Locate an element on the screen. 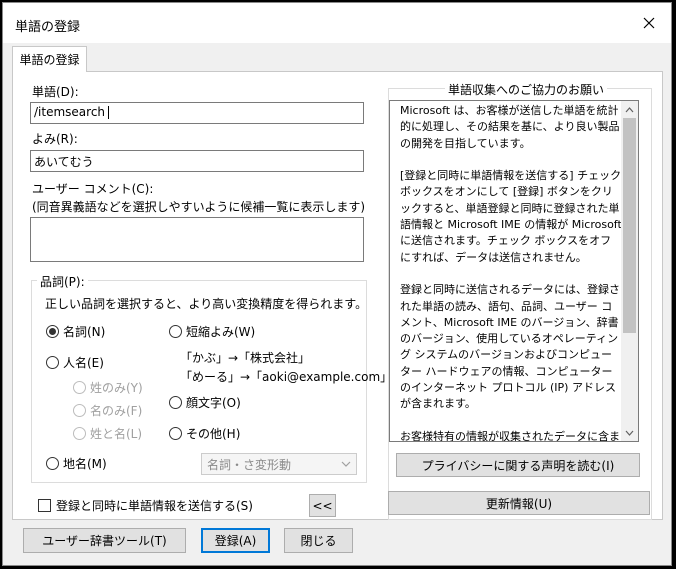 The image size is (676, 569). word-input: /itemsearch is located at coordinates (197, 113).